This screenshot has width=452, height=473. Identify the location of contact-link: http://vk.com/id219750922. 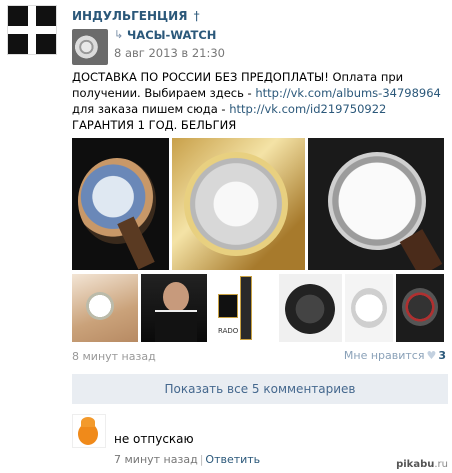
(307, 109).